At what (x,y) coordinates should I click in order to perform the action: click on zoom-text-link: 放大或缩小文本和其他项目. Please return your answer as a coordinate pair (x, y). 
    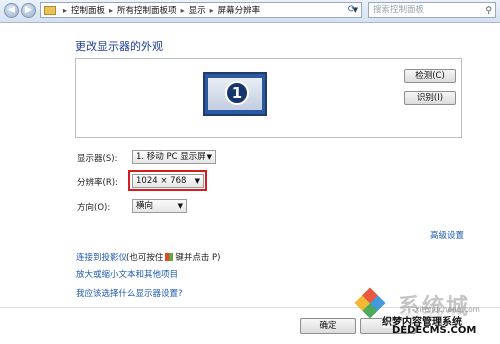
    Looking at the image, I should click on (127, 274).